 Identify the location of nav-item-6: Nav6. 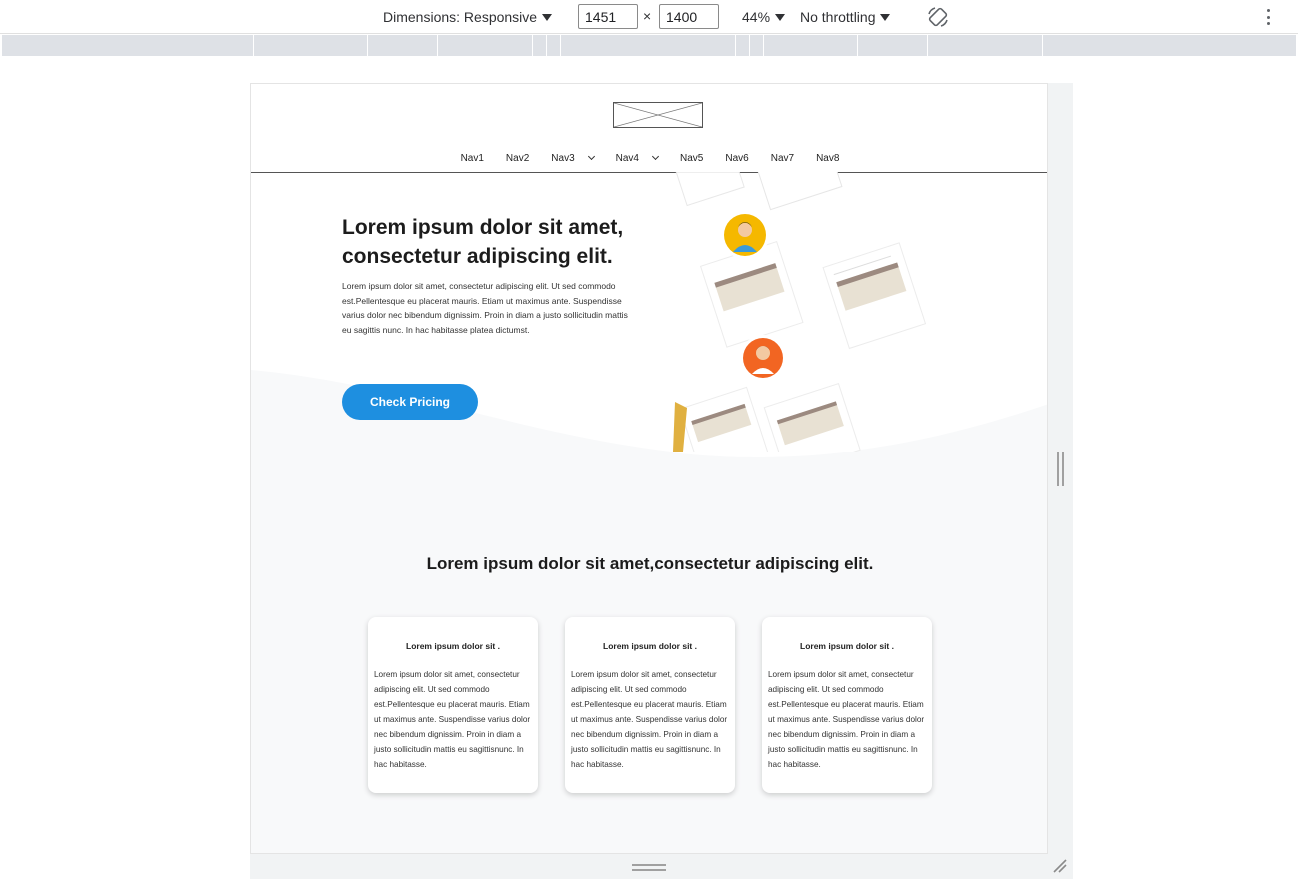
(736, 158).